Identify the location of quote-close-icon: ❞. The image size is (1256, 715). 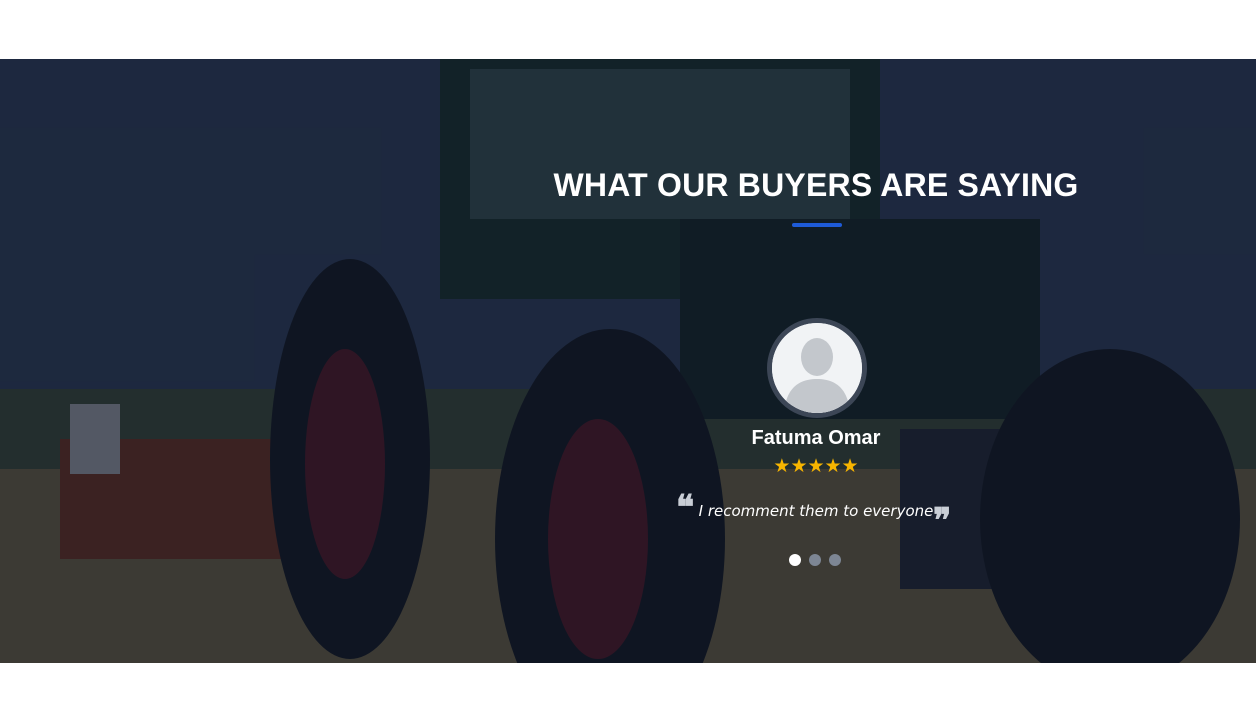
(942, 521).